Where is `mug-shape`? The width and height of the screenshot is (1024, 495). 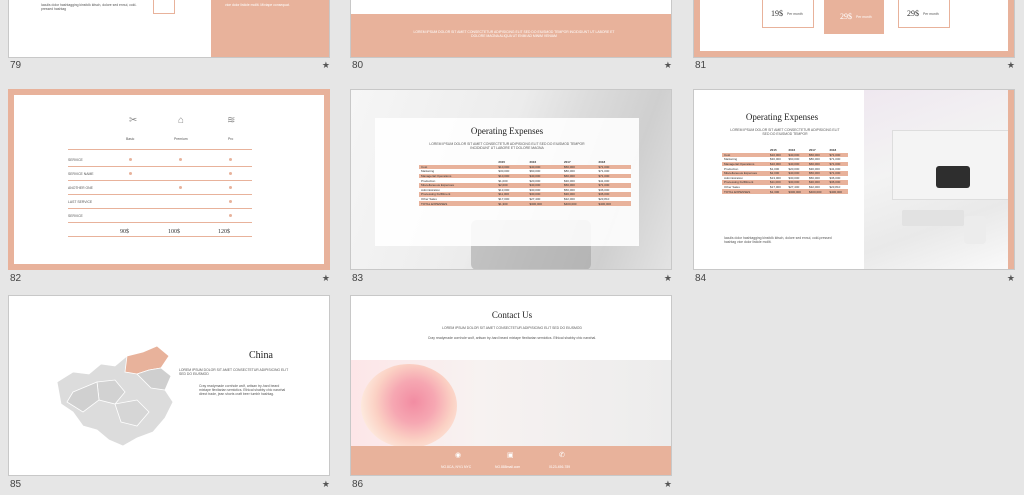
mug-shape is located at coordinates (975, 230).